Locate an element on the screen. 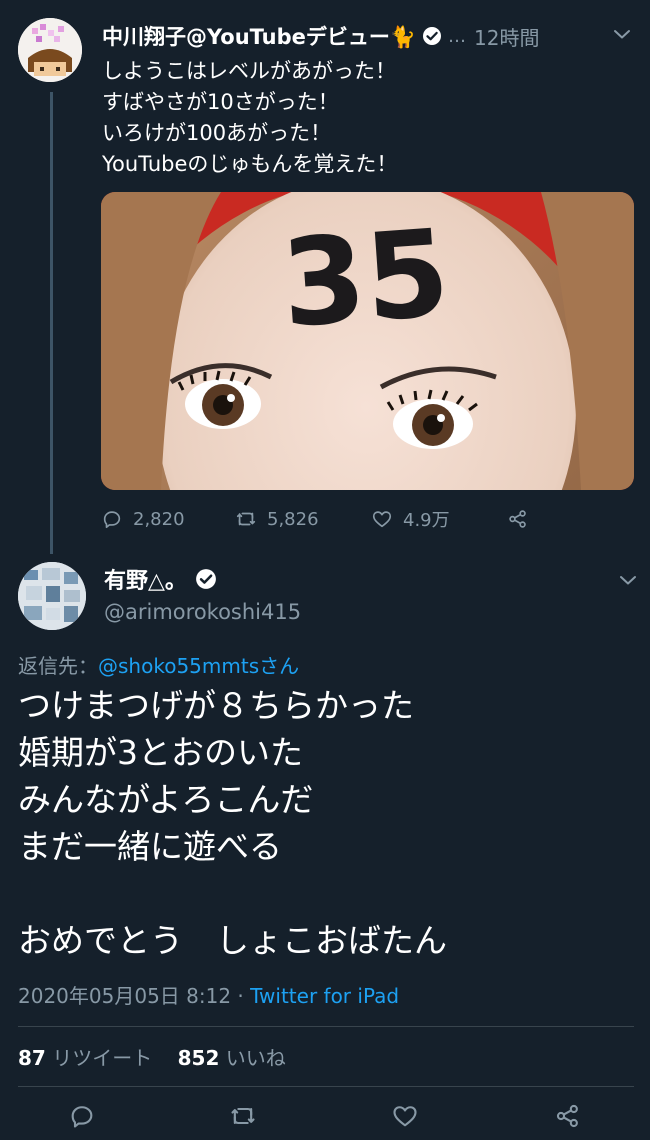 The image size is (650, 1140). tweet-line: すばやさが10さがった！ is located at coordinates (220, 102).